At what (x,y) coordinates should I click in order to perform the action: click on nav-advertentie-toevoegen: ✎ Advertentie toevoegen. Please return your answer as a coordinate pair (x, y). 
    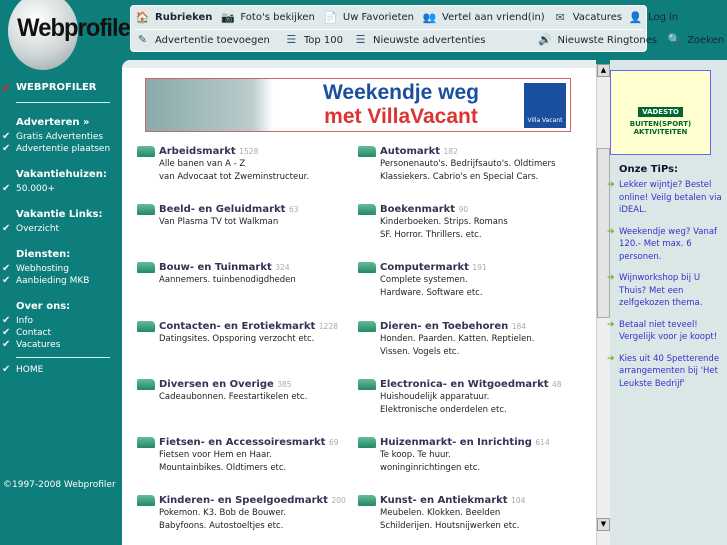
    Looking at the image, I should click on (202, 40).